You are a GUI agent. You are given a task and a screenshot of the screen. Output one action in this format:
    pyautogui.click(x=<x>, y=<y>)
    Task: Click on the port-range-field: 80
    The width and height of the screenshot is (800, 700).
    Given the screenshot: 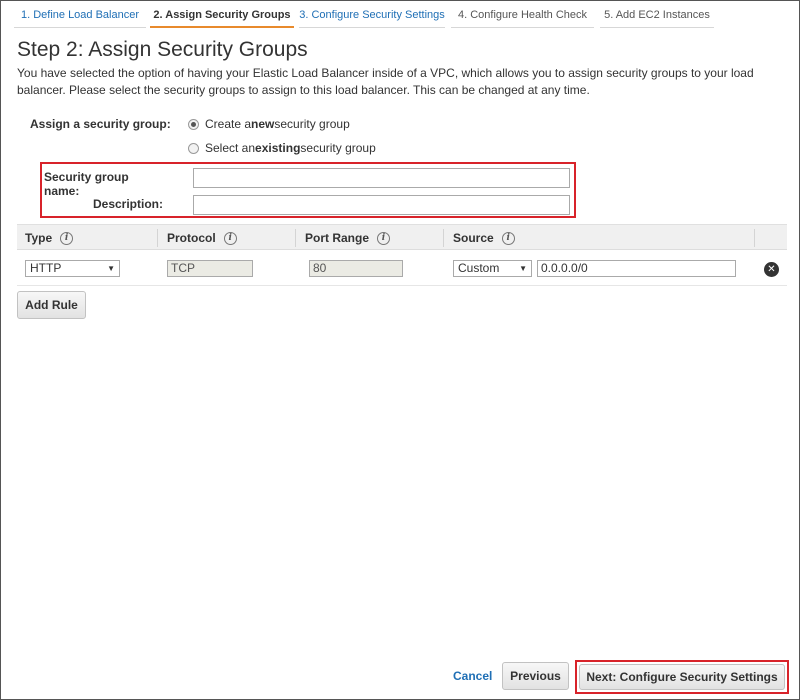 What is the action you would take?
    pyautogui.click(x=356, y=268)
    